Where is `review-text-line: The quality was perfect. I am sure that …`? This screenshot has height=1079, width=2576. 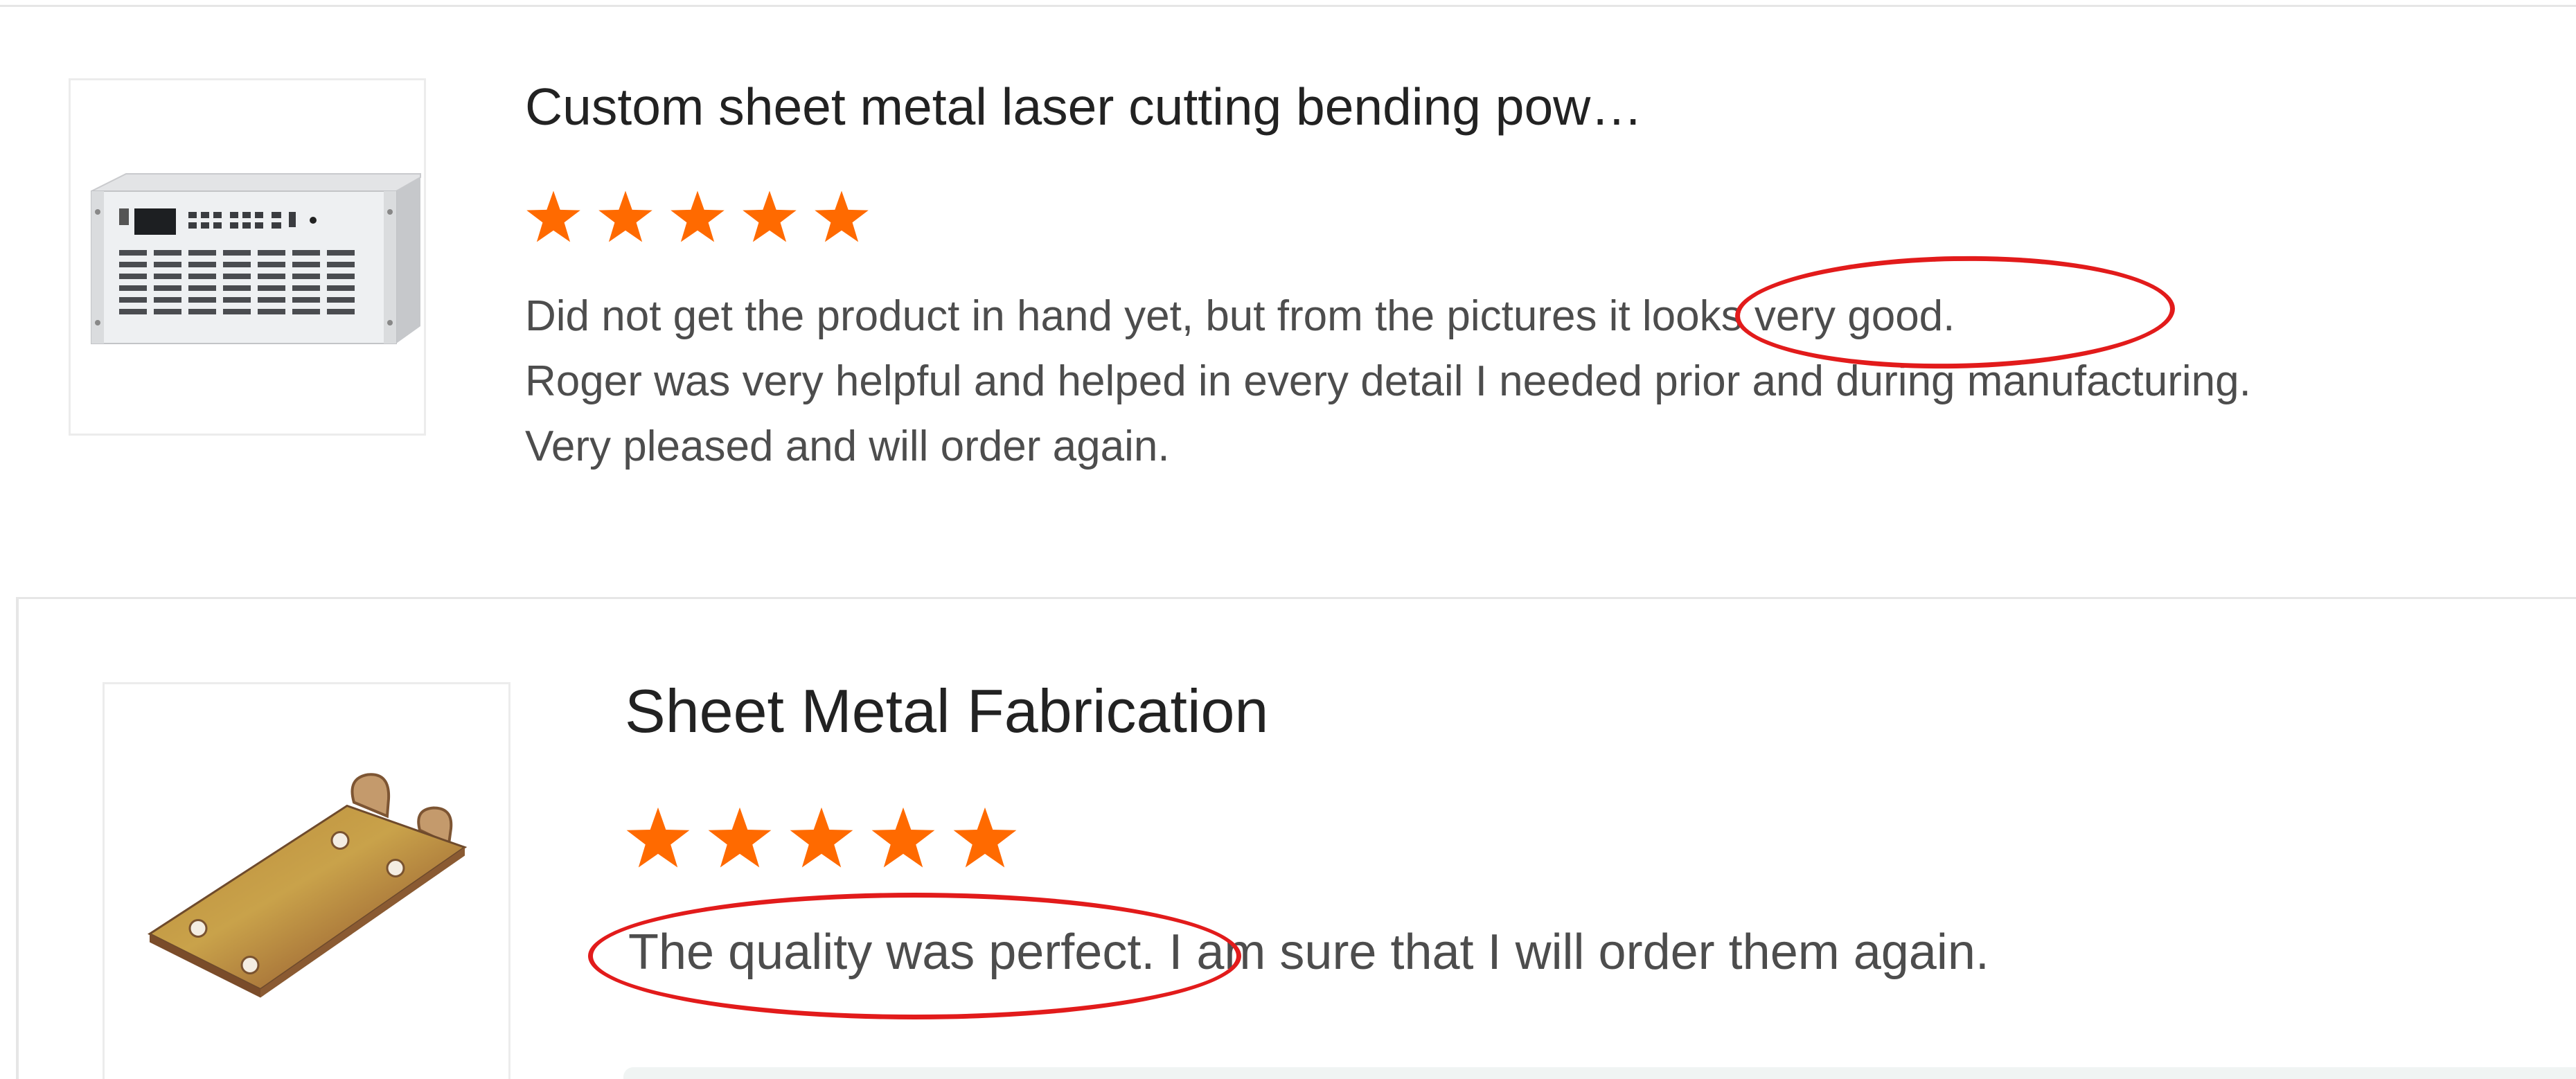
review-text-line: The quality was perfect. I am sure that … is located at coordinates (1308, 952).